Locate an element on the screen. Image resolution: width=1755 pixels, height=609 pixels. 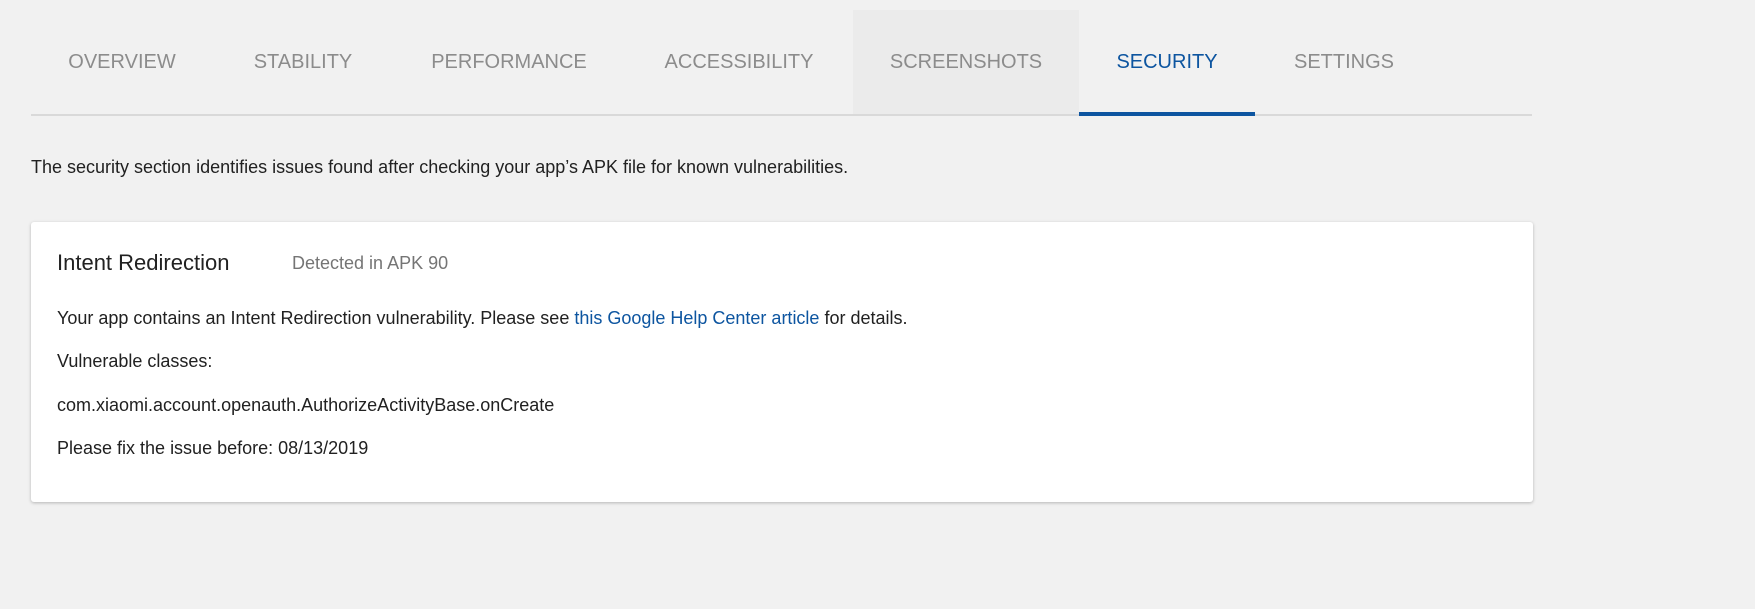
tab-accessibility: ACCESSIBILITY is located at coordinates (739, 62).